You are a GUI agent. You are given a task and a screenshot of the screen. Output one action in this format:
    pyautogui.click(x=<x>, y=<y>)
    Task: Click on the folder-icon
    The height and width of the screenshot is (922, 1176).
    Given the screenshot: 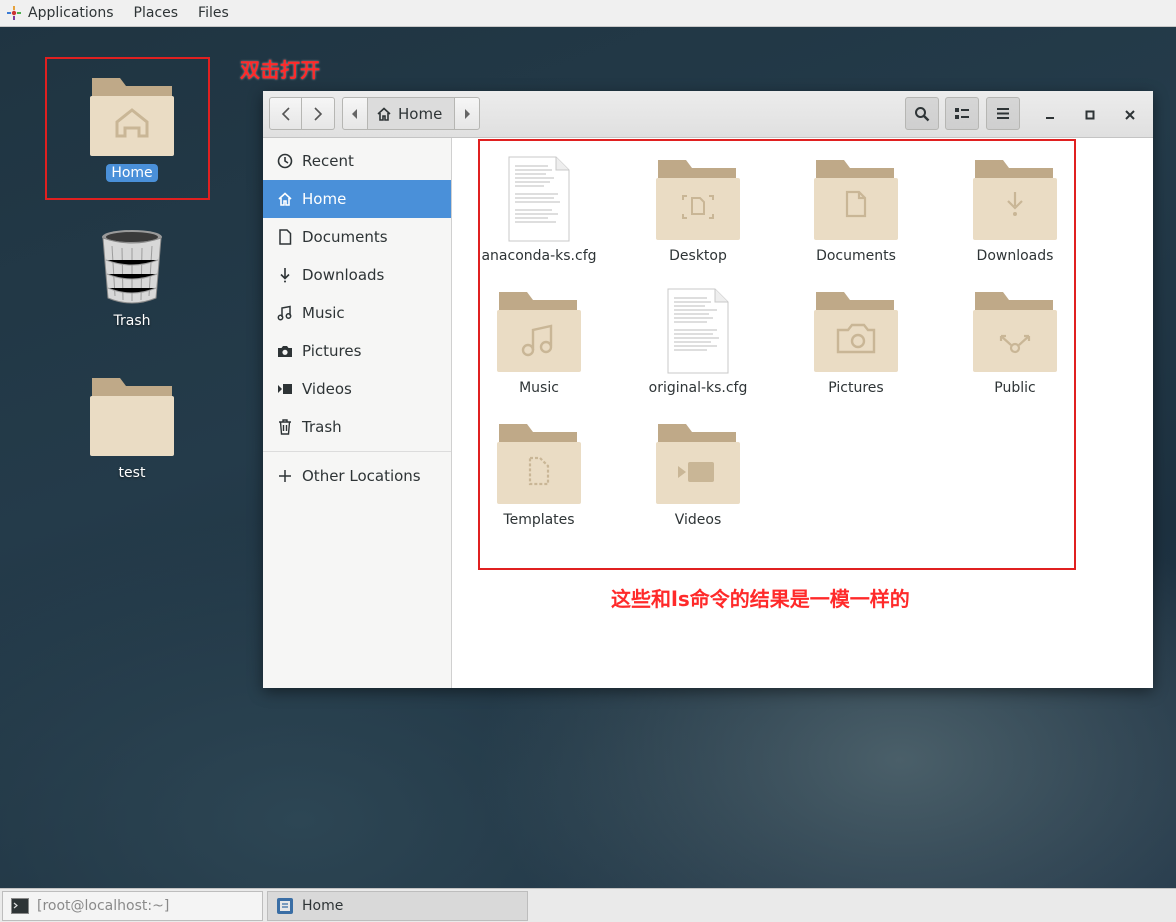 What is the action you would take?
    pyautogui.click(x=132, y=417)
    